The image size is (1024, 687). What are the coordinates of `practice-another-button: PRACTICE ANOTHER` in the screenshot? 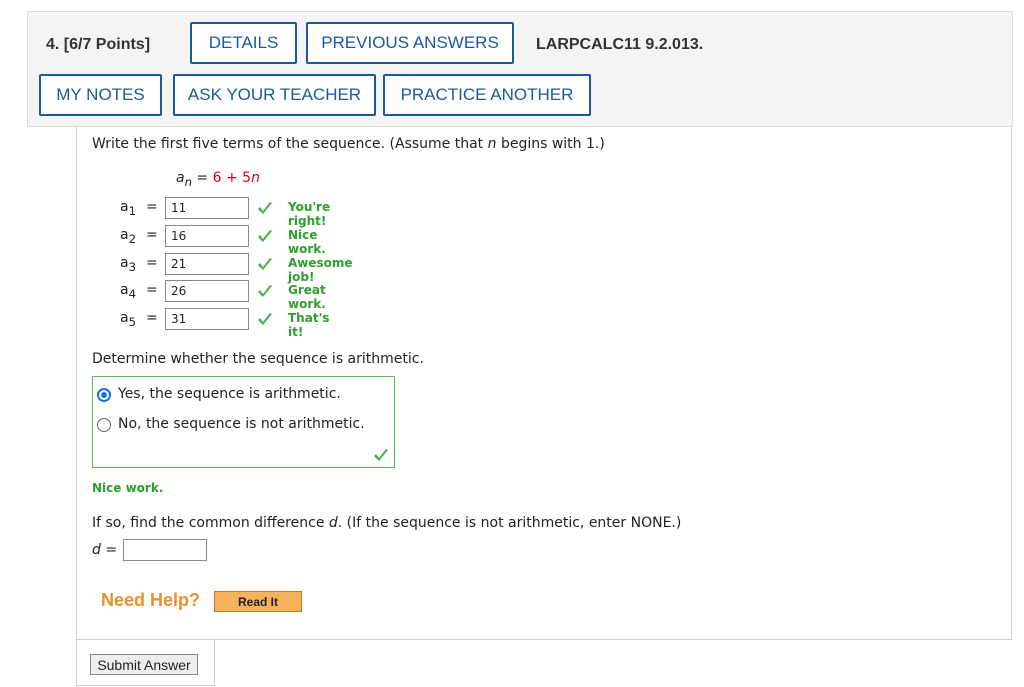 It's located at (487, 95).